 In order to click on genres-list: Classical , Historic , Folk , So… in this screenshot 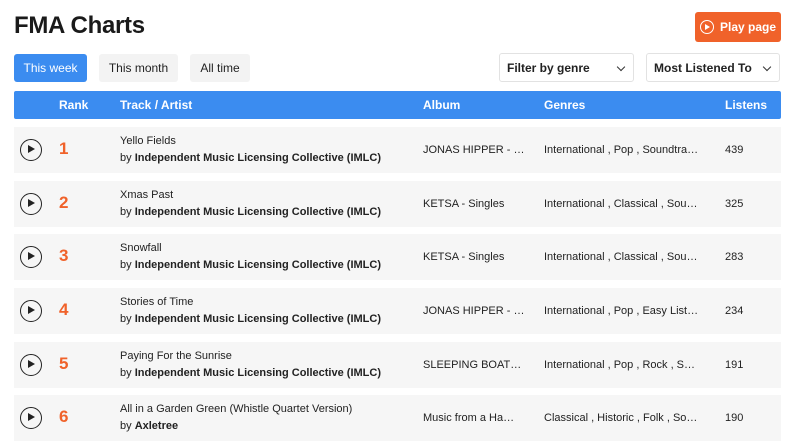, I will do `click(621, 418)`.